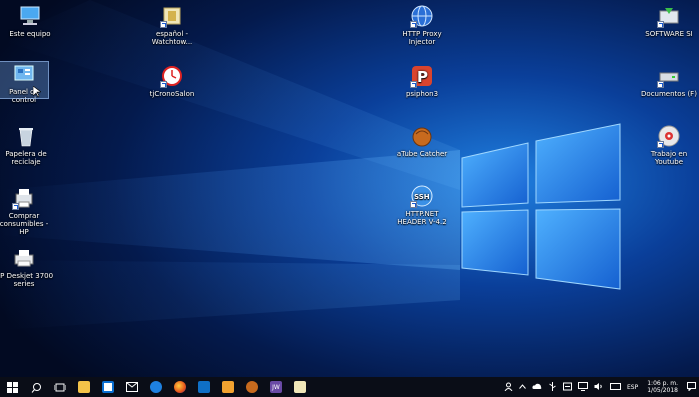 Image resolution: width=699 pixels, height=397 pixels. Describe the element at coordinates (662, 383) in the screenshot. I see `clock-time: 1:06 p. m.` at that location.